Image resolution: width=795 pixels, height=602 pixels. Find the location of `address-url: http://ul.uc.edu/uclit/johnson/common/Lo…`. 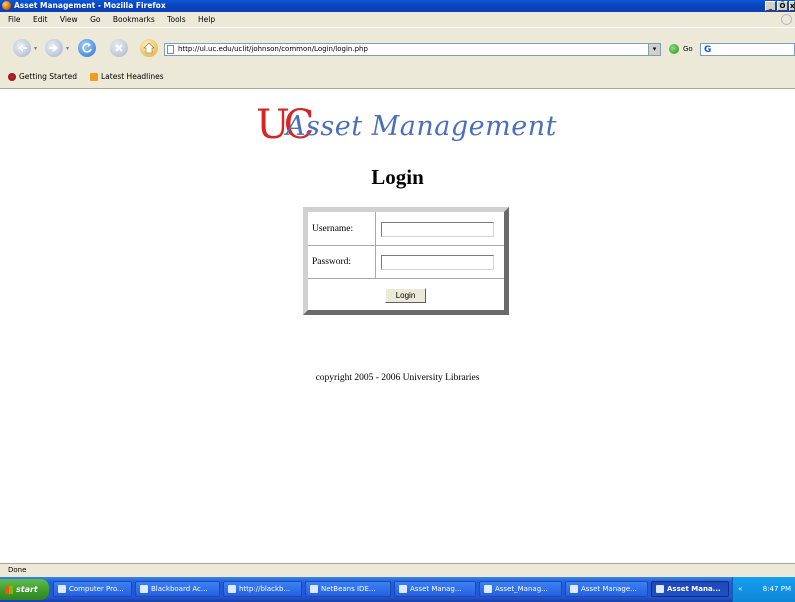

address-url: http://ul.uc.edu/uclit/johnson/common/Lo… is located at coordinates (273, 49).